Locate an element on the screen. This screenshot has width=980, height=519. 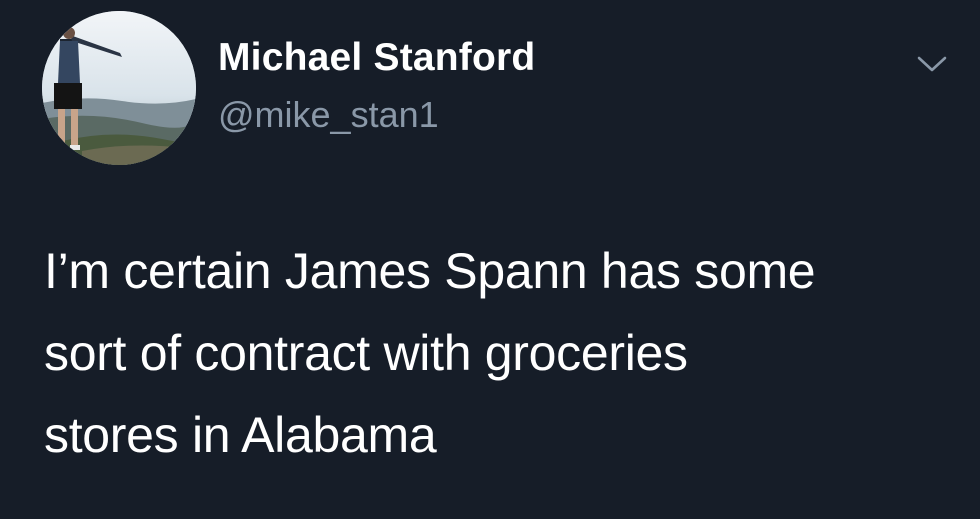
chevron-down-icon is located at coordinates (932, 63).